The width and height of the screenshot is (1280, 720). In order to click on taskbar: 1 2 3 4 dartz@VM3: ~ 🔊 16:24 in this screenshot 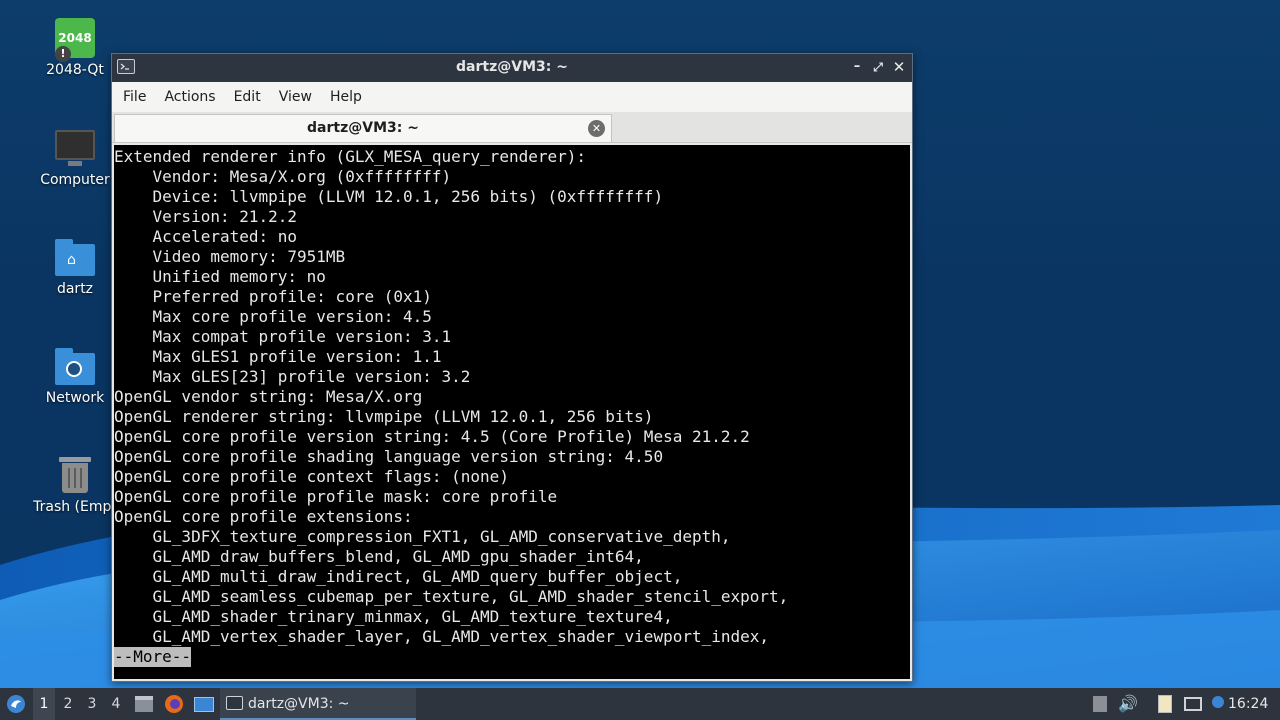, I will do `click(640, 704)`.